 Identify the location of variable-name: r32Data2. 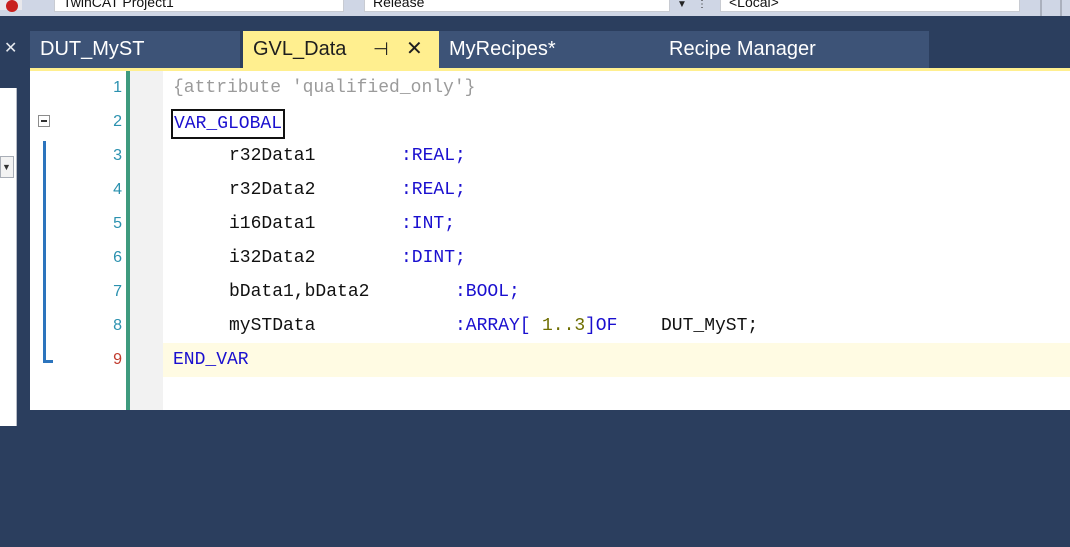
(272, 190).